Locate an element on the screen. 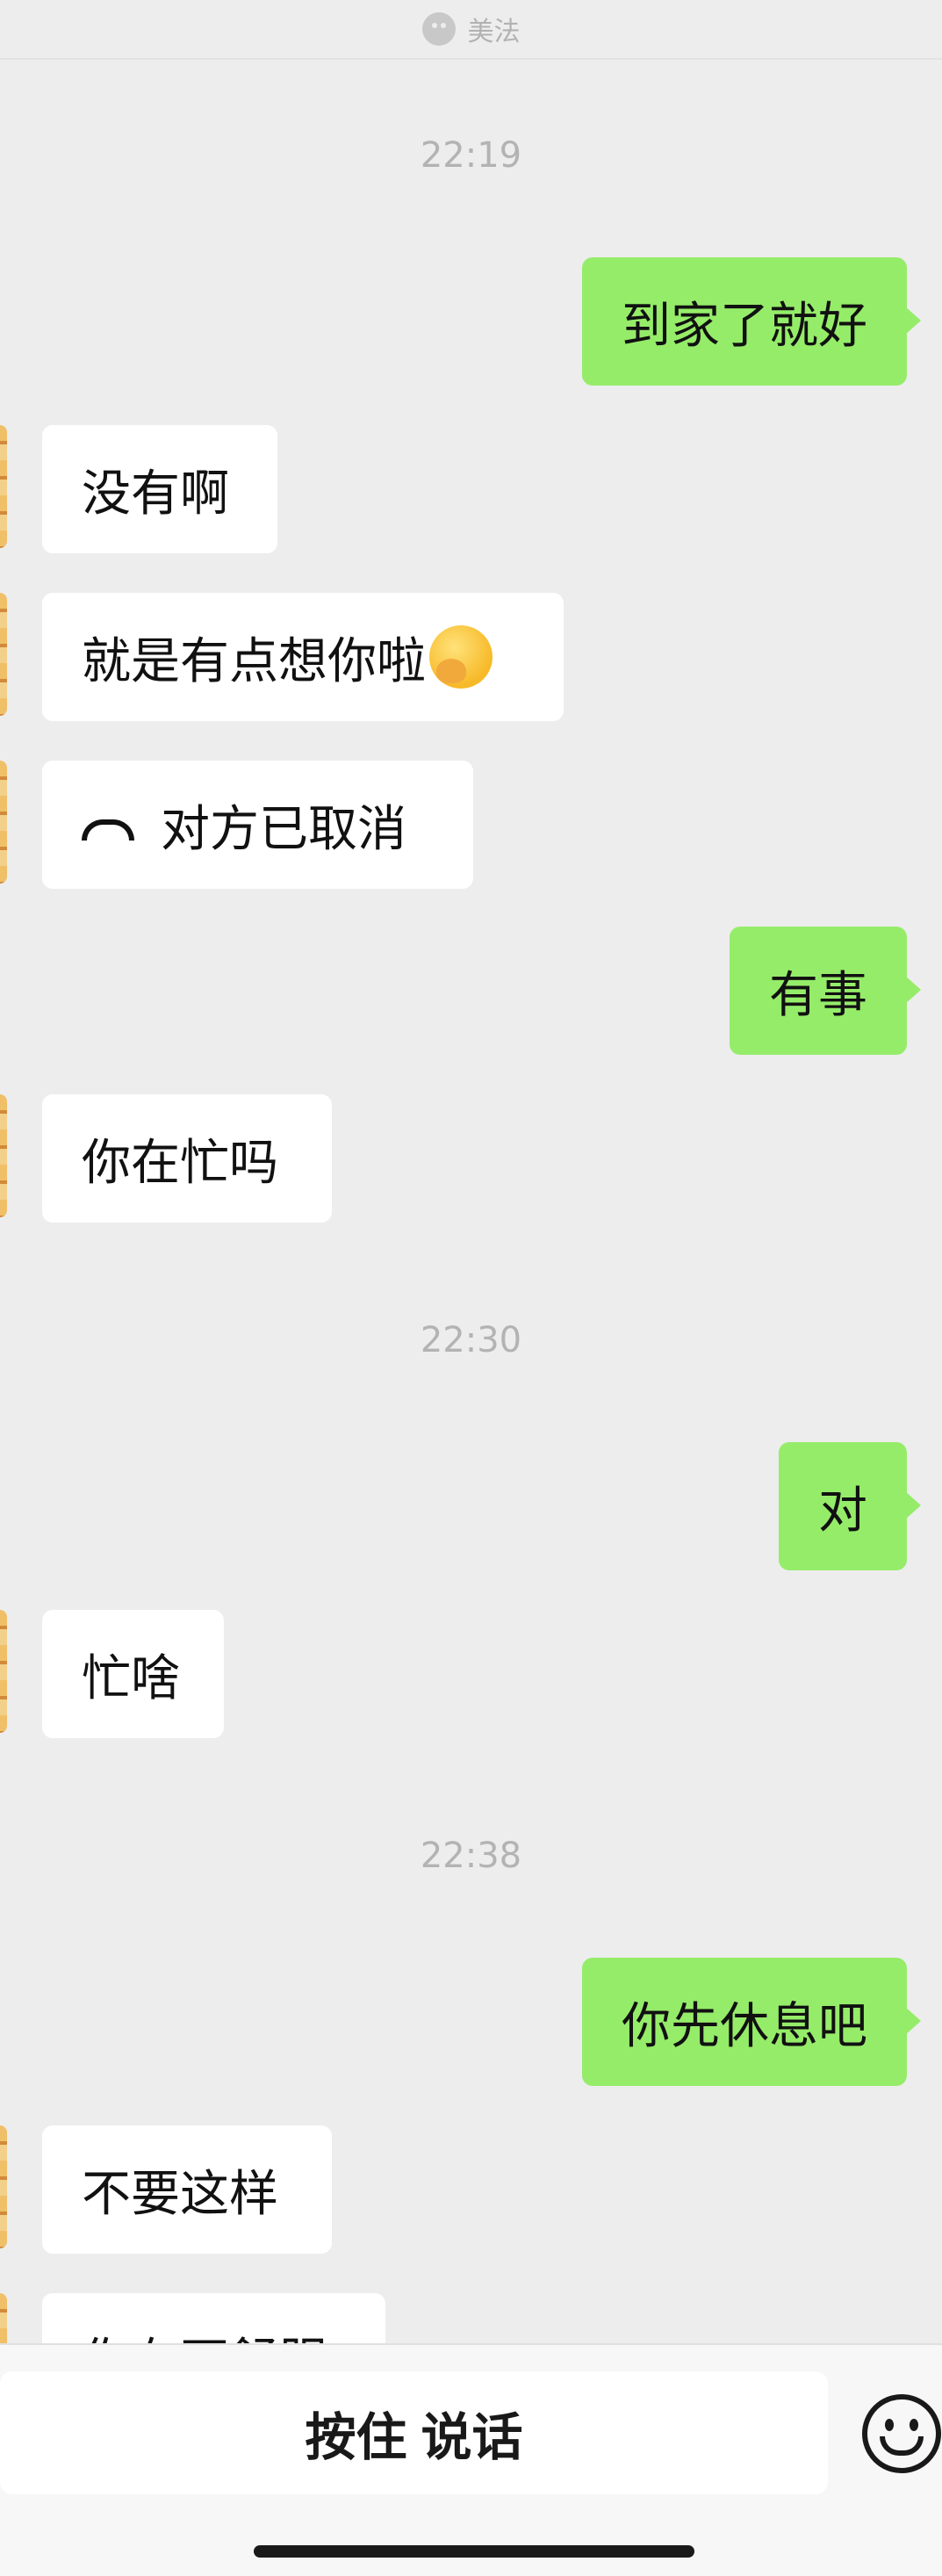 This screenshot has height=2576, width=942. received-message-bubble: 没有啊 is located at coordinates (160, 489).